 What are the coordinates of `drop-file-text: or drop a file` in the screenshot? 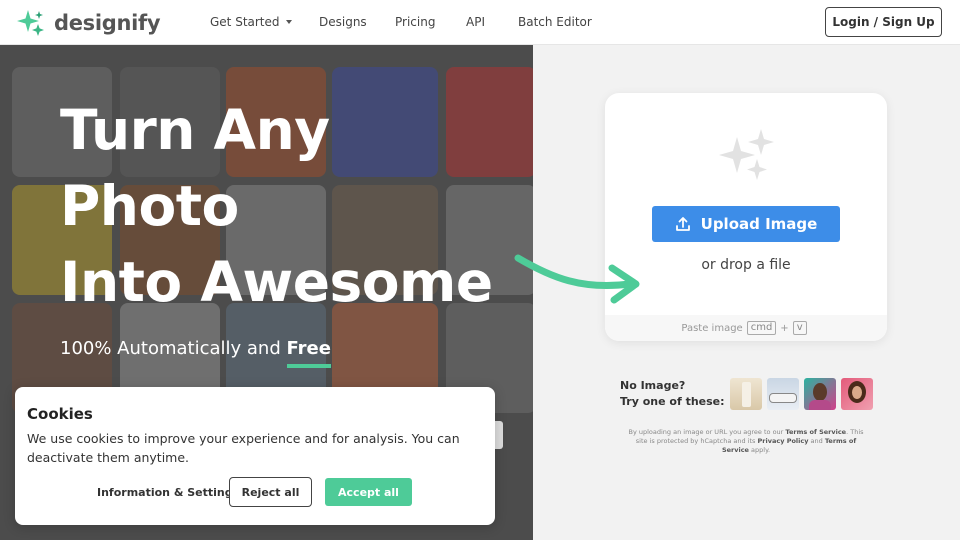 It's located at (746, 265).